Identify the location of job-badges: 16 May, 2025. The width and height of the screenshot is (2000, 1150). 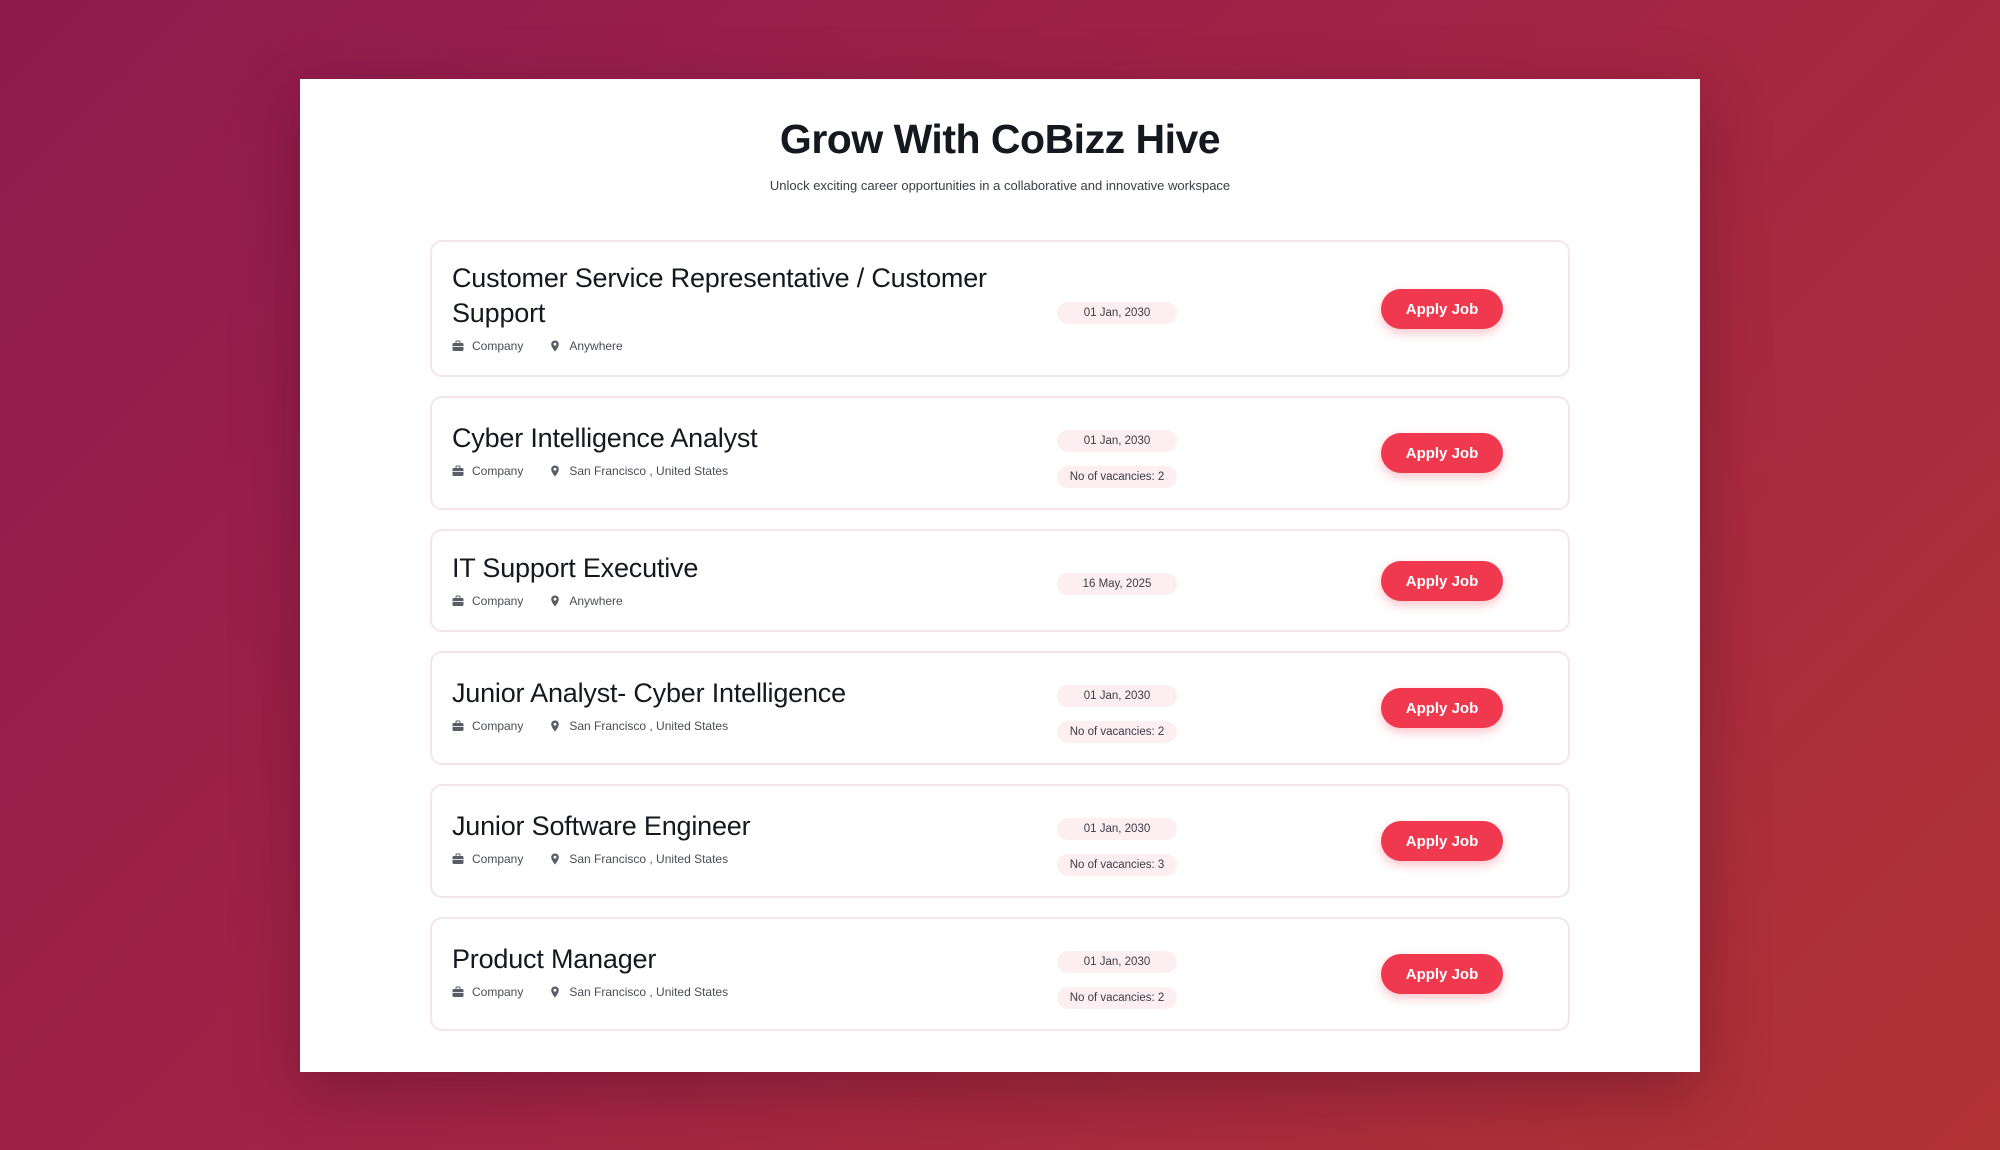
(1117, 584).